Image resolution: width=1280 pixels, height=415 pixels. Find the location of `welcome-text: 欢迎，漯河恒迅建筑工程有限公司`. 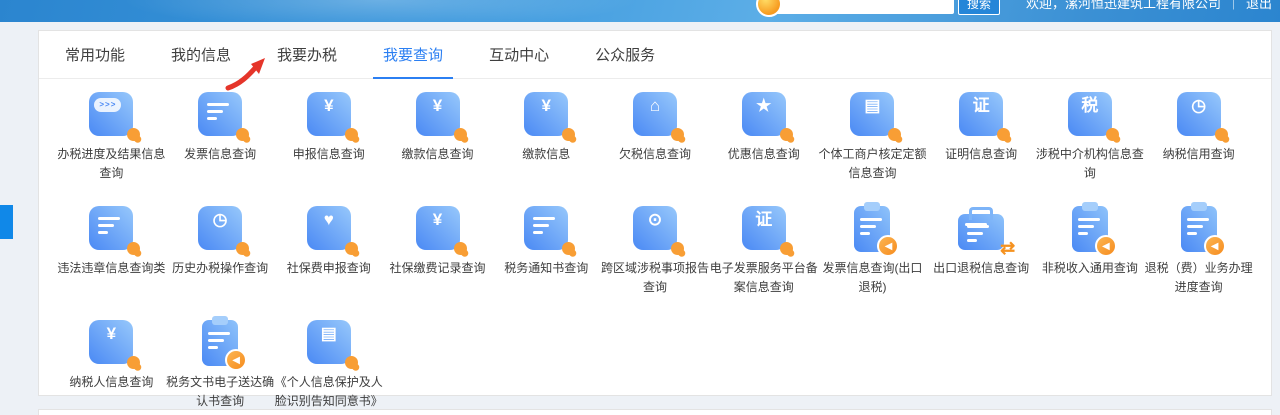

welcome-text: 欢迎，漯河恒迅建筑工程有限公司 is located at coordinates (1123, 5).